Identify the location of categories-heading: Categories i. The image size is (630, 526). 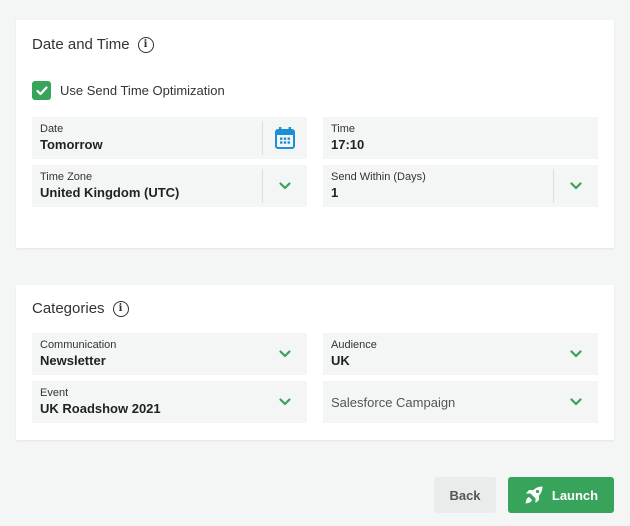
(80, 308).